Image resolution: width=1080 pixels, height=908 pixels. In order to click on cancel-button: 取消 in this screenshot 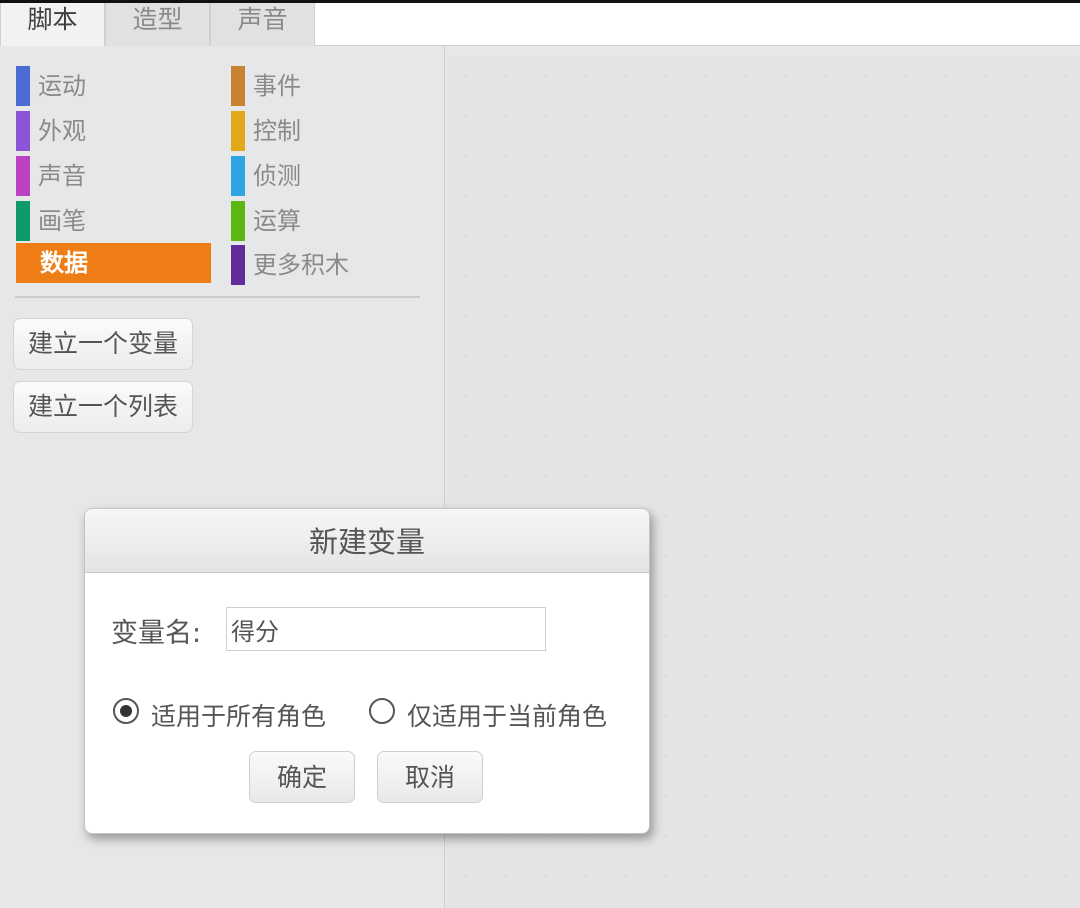, I will do `click(430, 777)`.